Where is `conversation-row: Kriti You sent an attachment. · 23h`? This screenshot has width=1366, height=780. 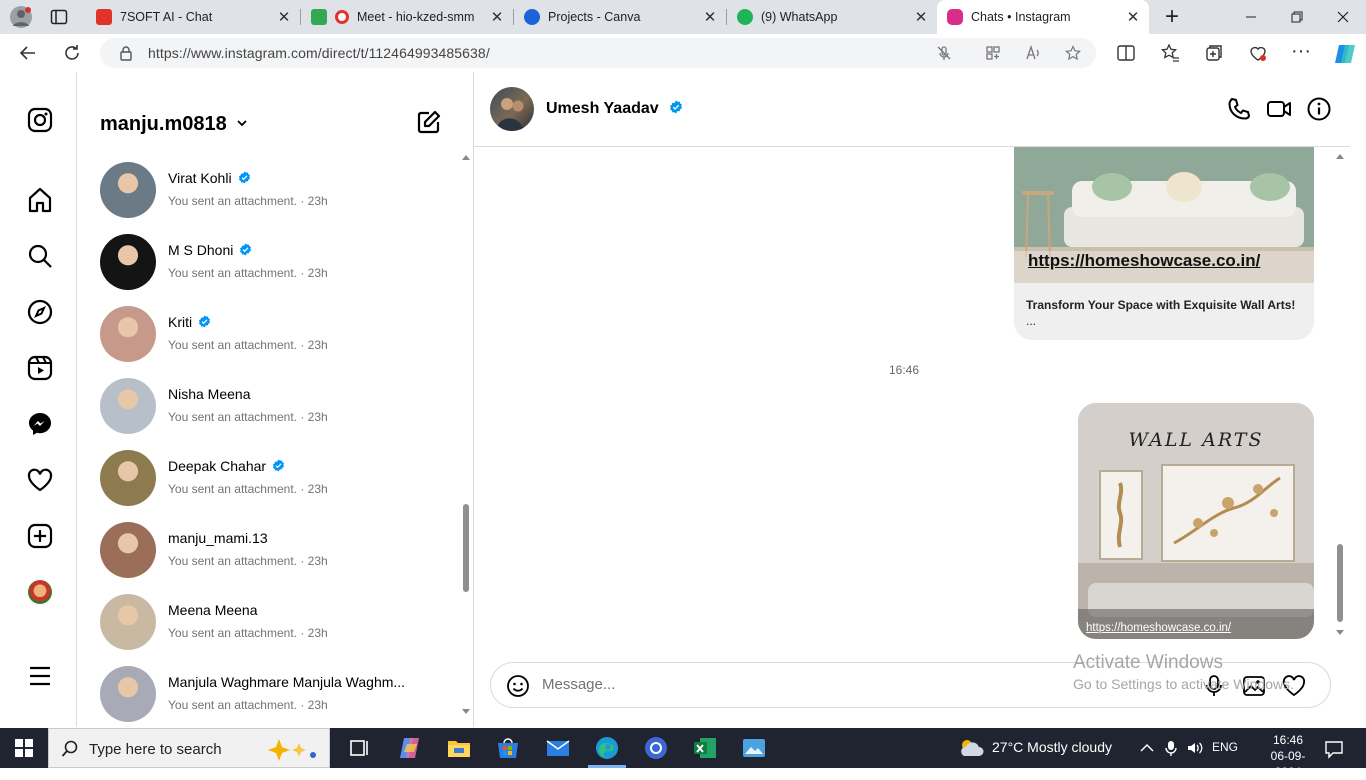 conversation-row: Kriti You sent an attachment. · 23h is located at coordinates (280, 335).